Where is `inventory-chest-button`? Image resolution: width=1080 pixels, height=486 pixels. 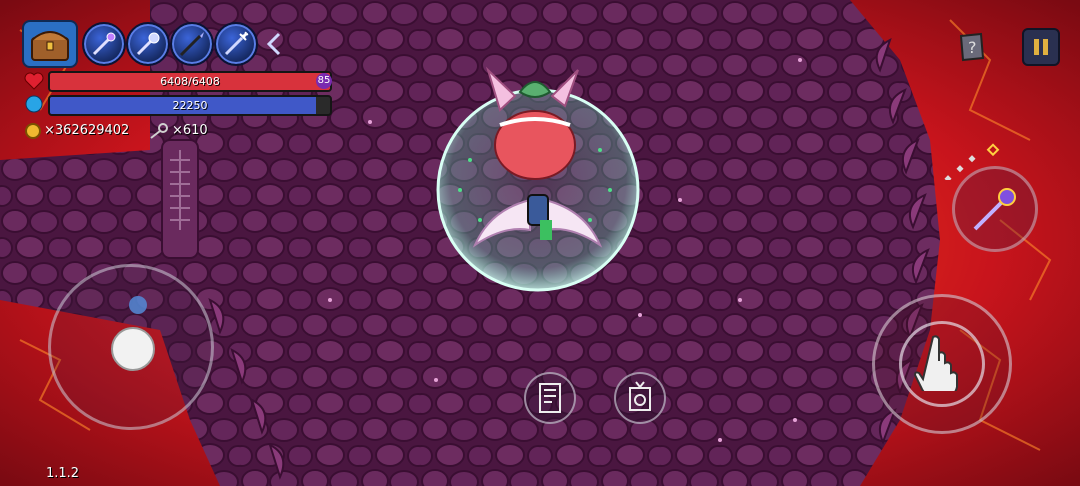 inventory-chest-button is located at coordinates (50, 44).